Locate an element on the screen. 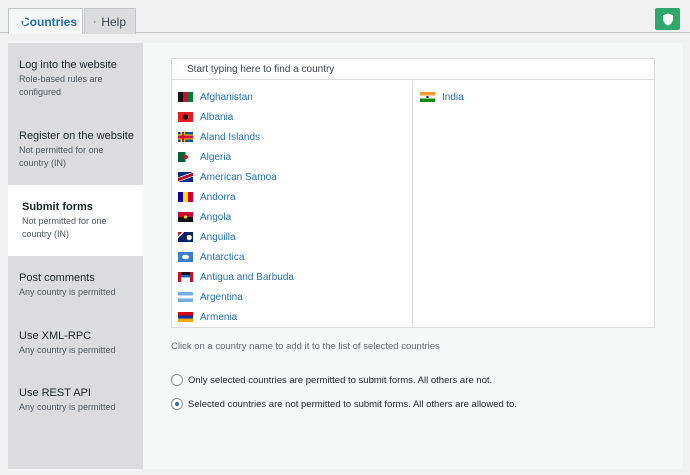 The image size is (690, 475). albania-flag-icon is located at coordinates (185, 117).